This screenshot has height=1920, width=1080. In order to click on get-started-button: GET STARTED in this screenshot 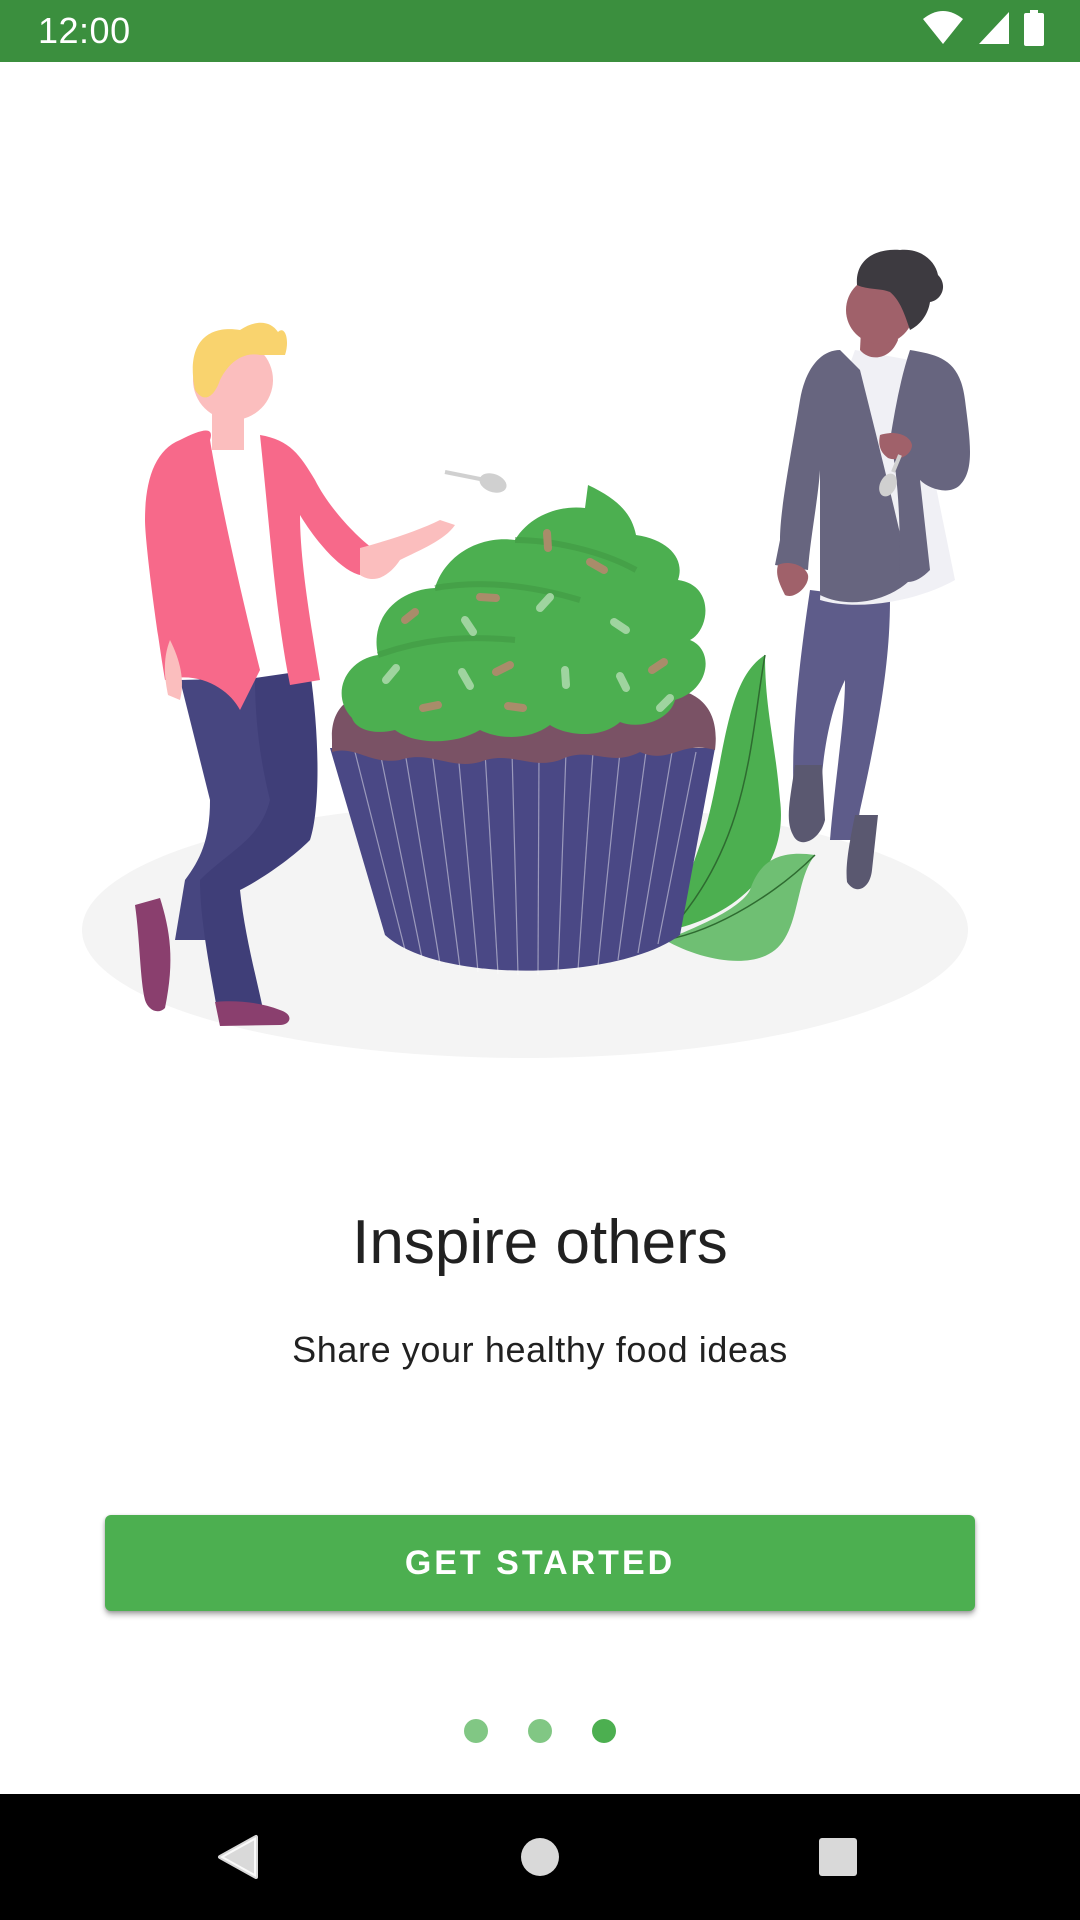, I will do `click(540, 1563)`.